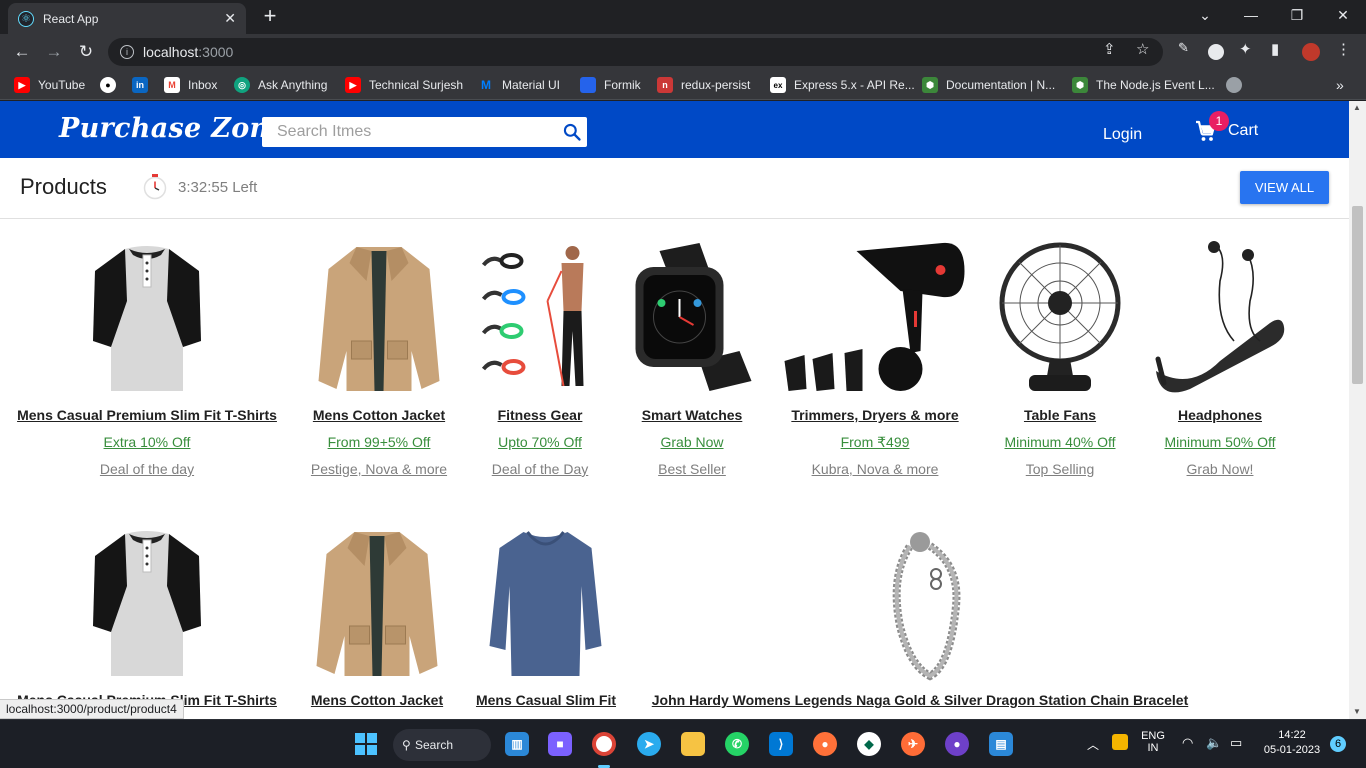 Image resolution: width=1366 pixels, height=768 pixels. I want to click on side-panel-icon: ▮, so click(1275, 49).